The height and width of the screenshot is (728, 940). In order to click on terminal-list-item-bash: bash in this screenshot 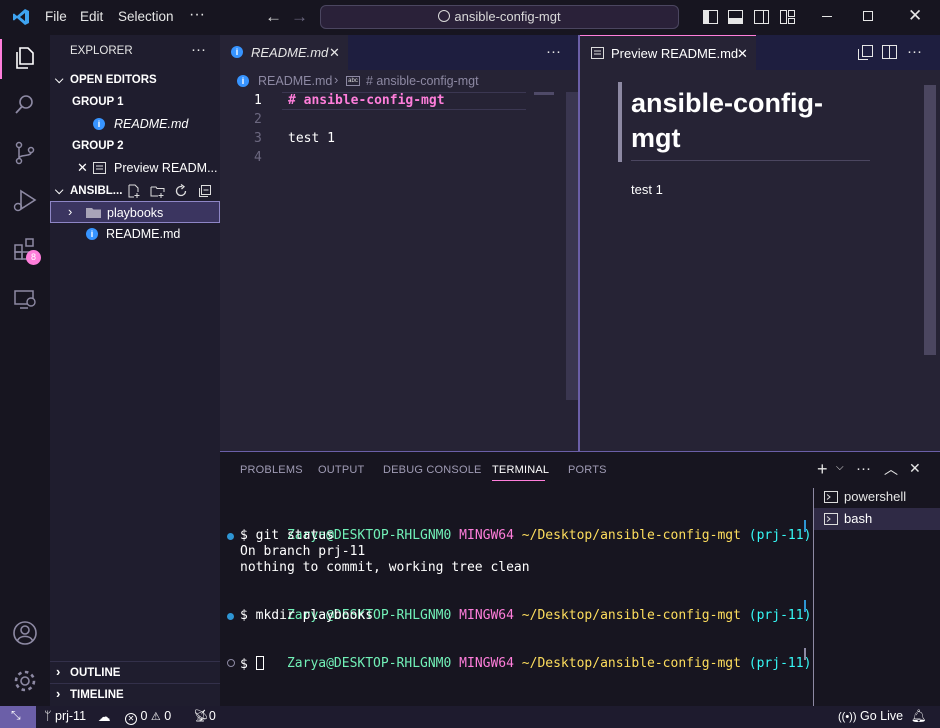, I will do `click(877, 519)`.